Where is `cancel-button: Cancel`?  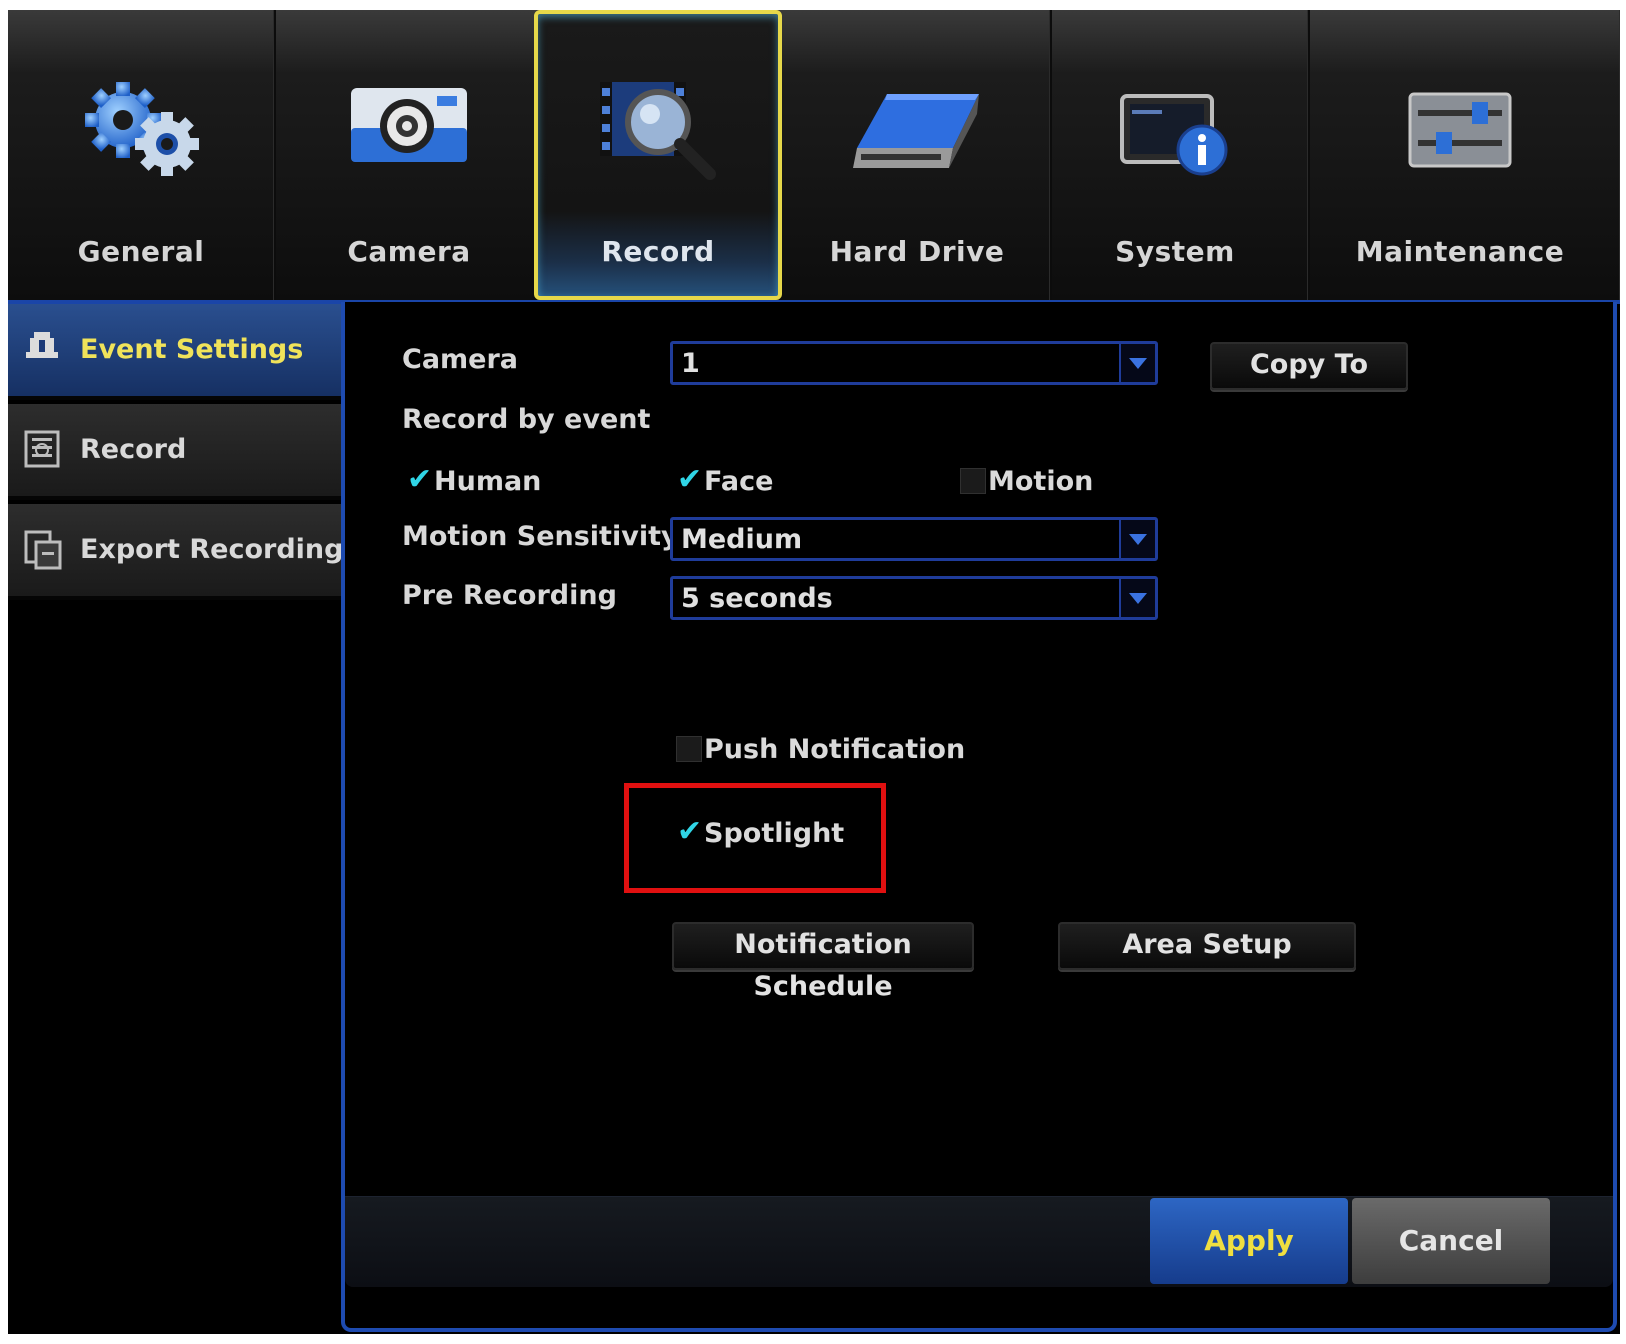
cancel-button: Cancel is located at coordinates (1451, 1241).